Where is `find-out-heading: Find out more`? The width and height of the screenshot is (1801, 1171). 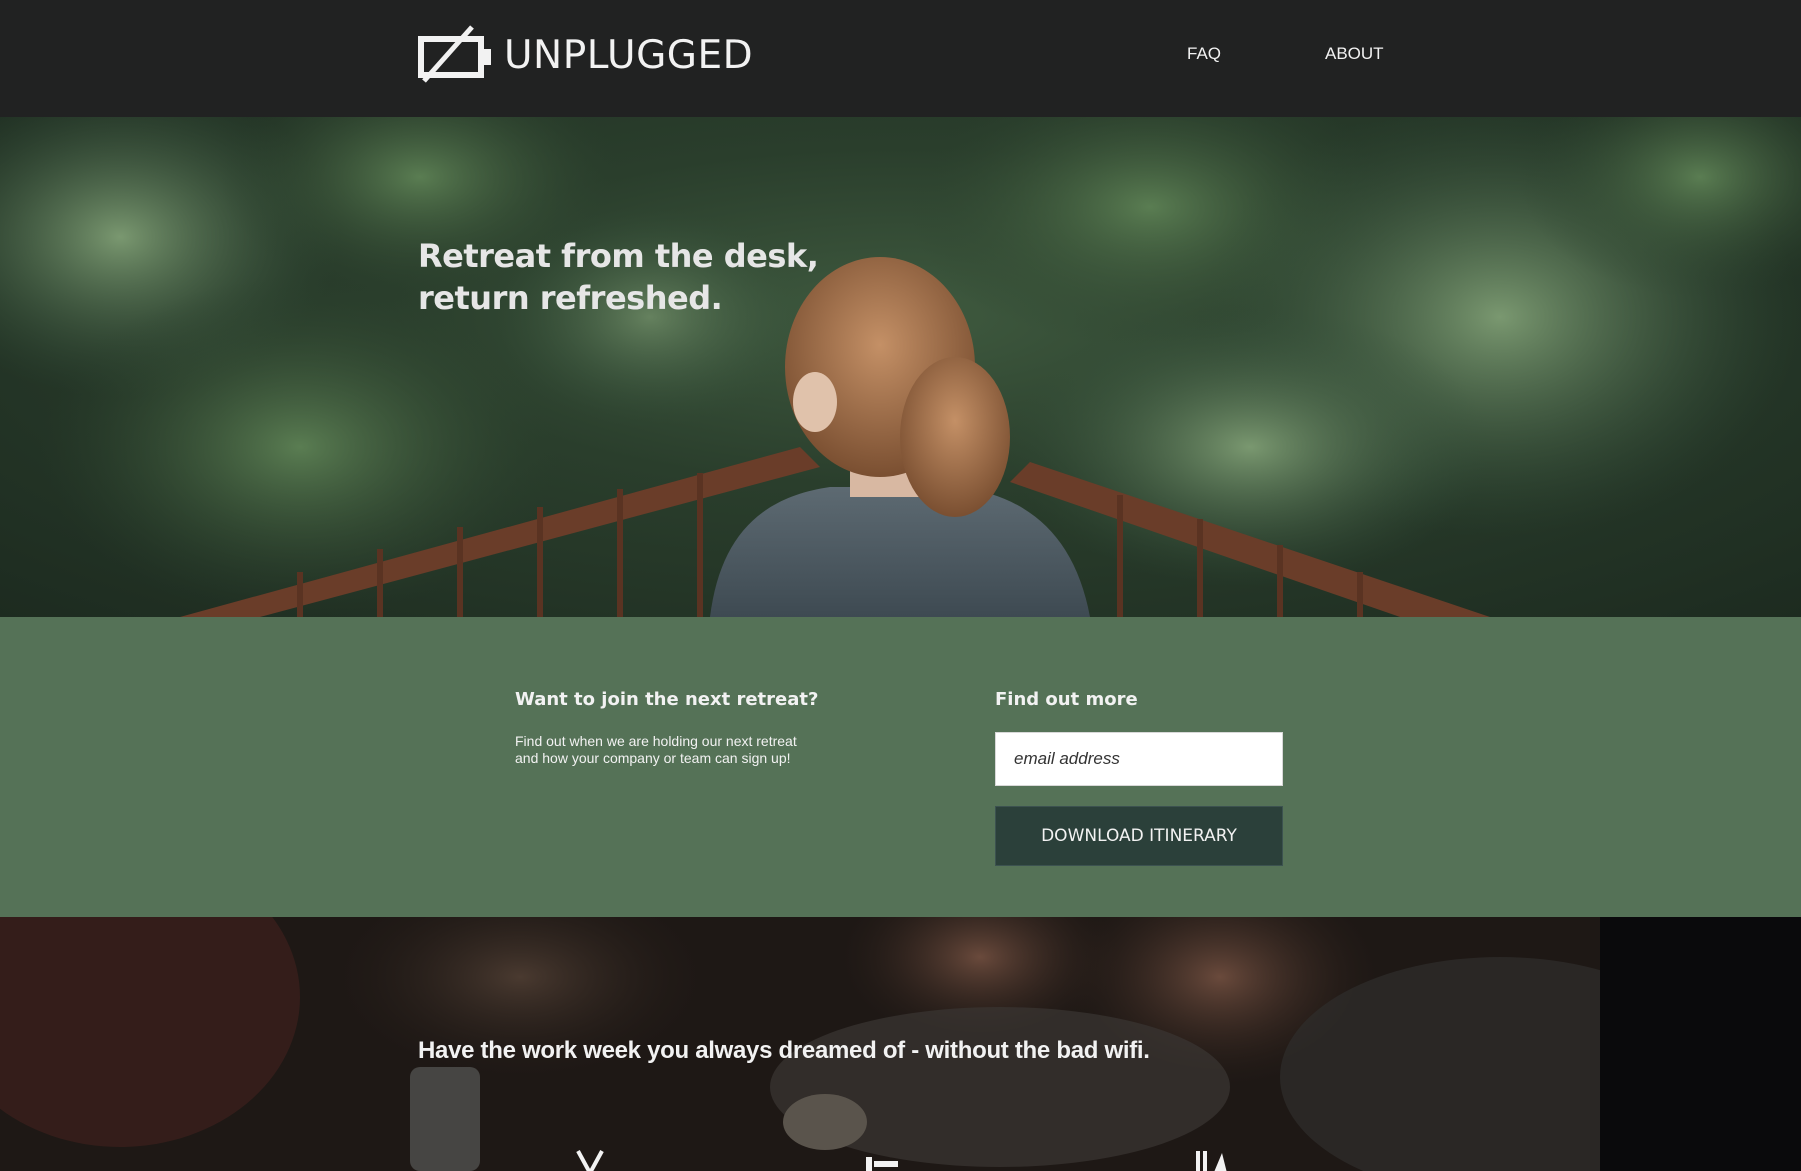
find-out-heading: Find out more is located at coordinates (1066, 699).